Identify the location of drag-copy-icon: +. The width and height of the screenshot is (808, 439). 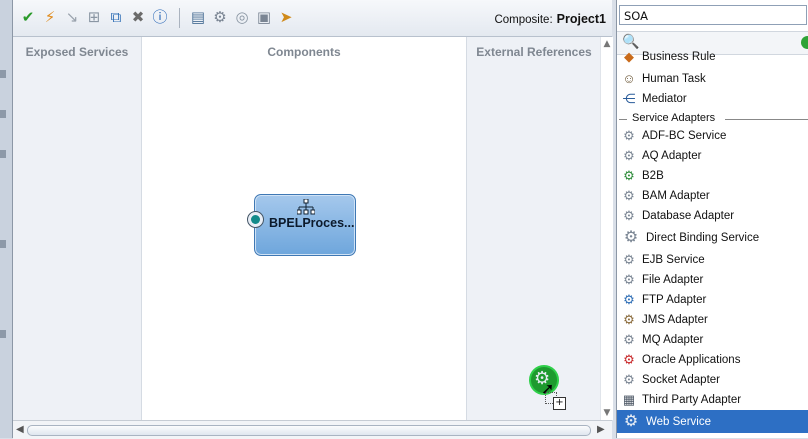
(559, 403).